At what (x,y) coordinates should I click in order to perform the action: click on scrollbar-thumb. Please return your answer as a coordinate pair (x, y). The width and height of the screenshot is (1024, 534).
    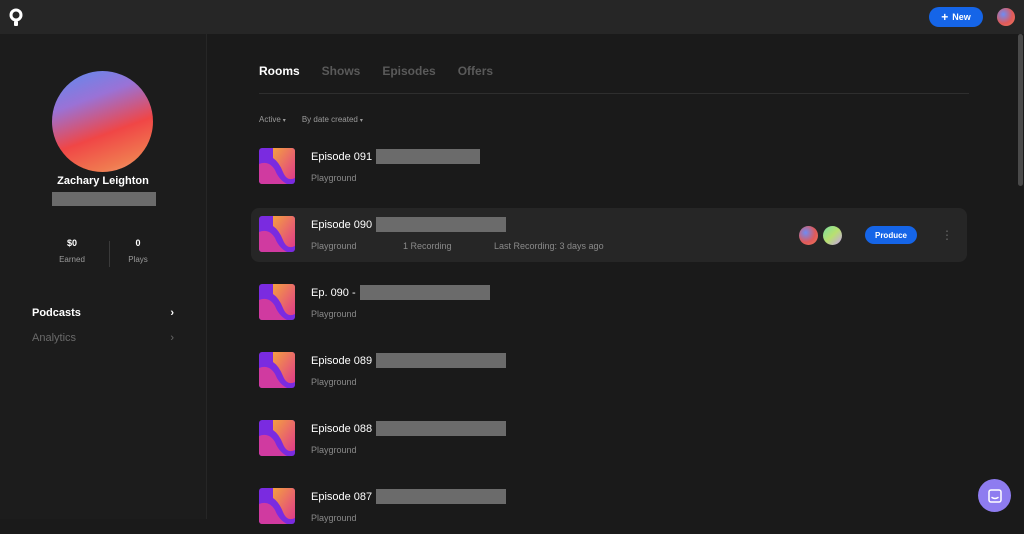
    Looking at the image, I should click on (1020, 110).